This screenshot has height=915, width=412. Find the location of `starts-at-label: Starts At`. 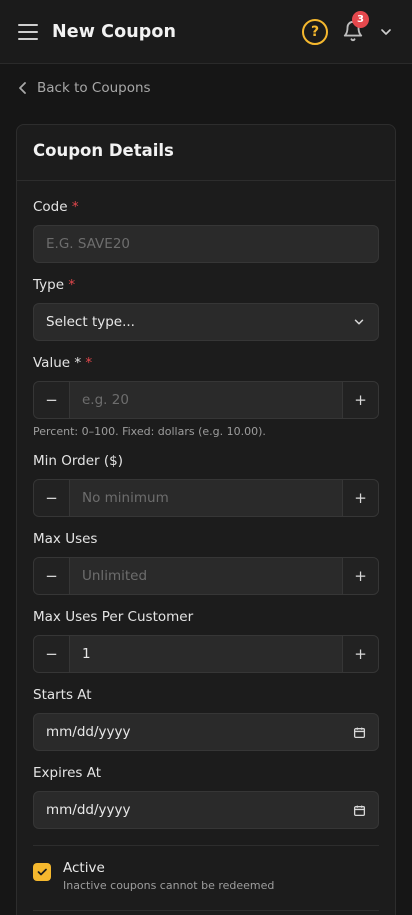

starts-at-label: Starts At is located at coordinates (62, 695).